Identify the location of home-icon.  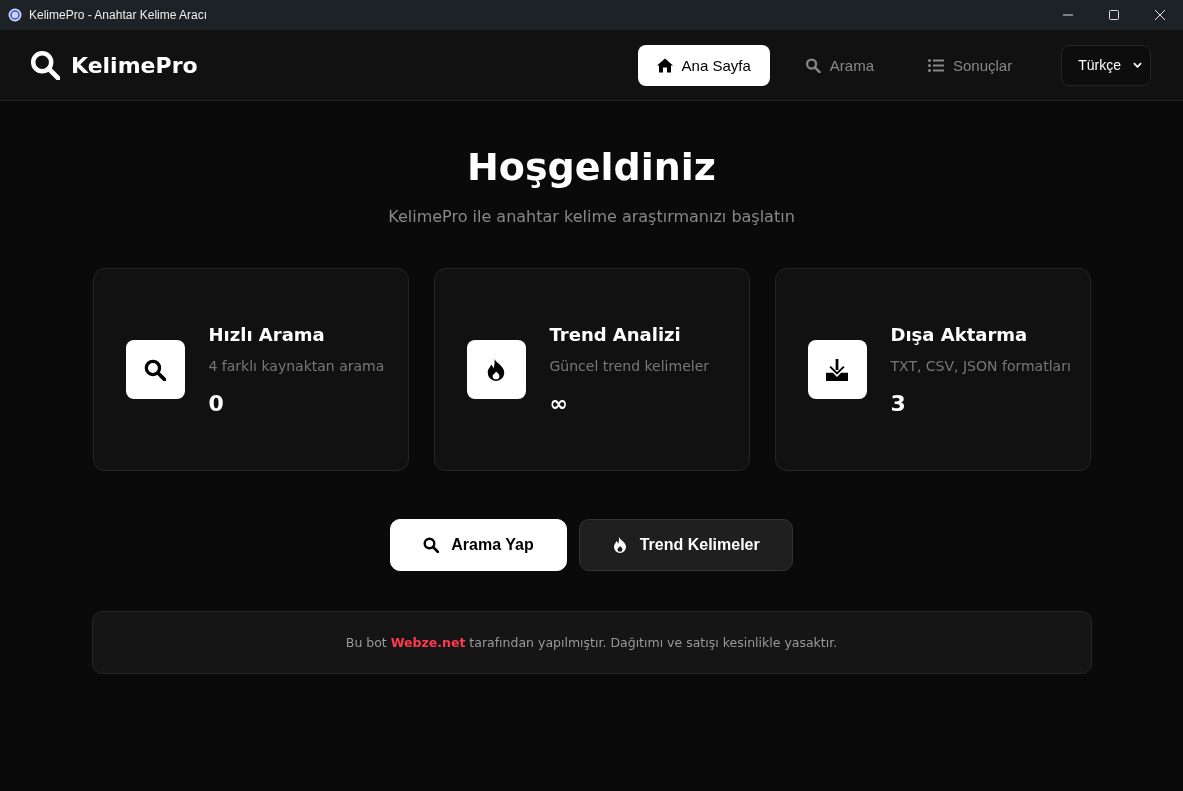
(664, 65).